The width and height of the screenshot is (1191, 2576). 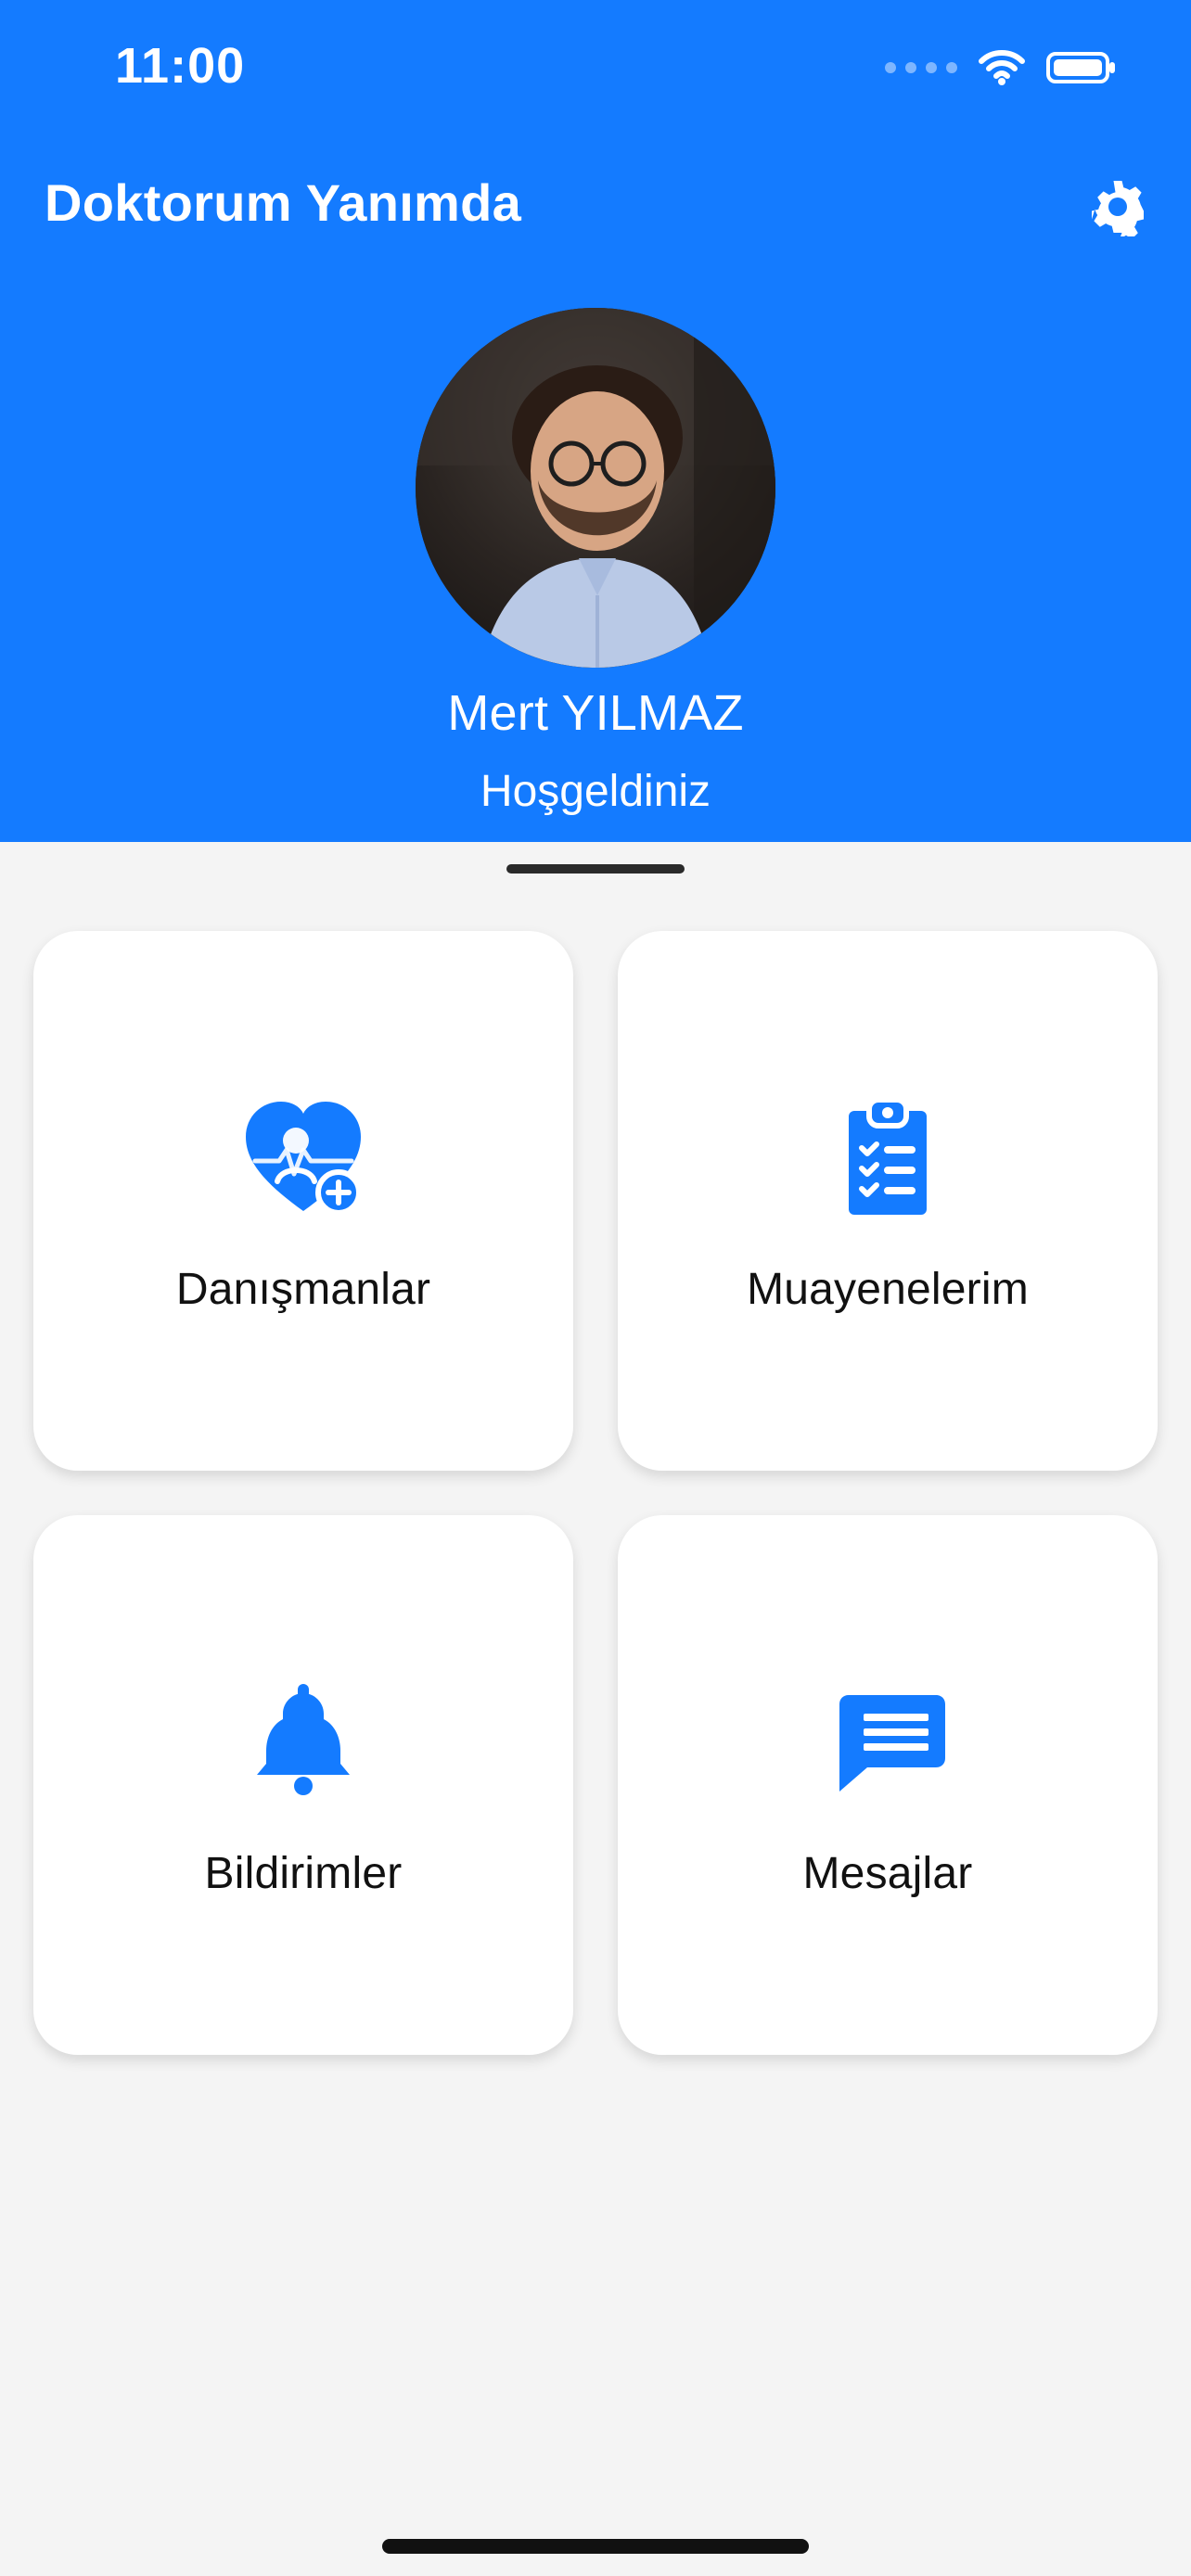 What do you see at coordinates (283, 202) in the screenshot?
I see `app-title: Doktorum Yanımda` at bounding box center [283, 202].